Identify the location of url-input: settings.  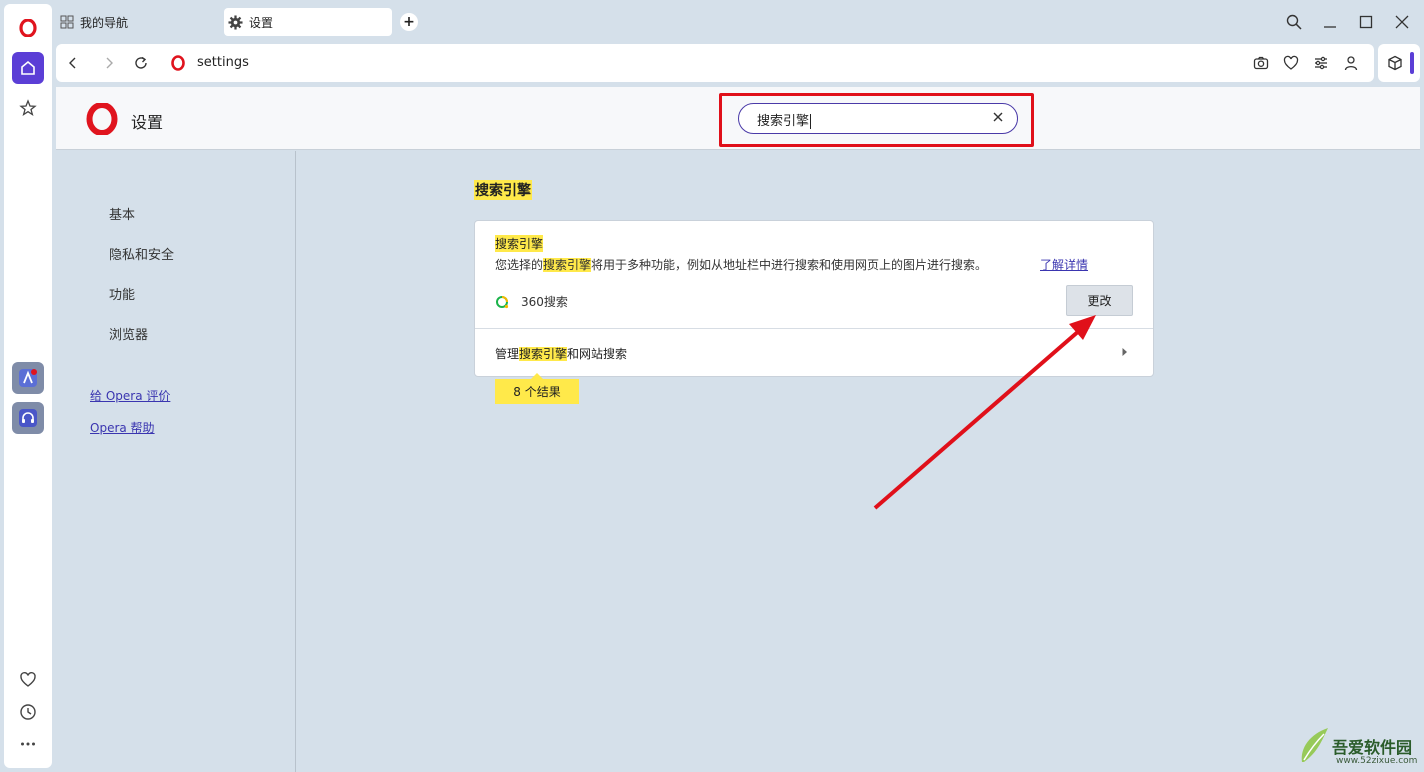
(223, 62).